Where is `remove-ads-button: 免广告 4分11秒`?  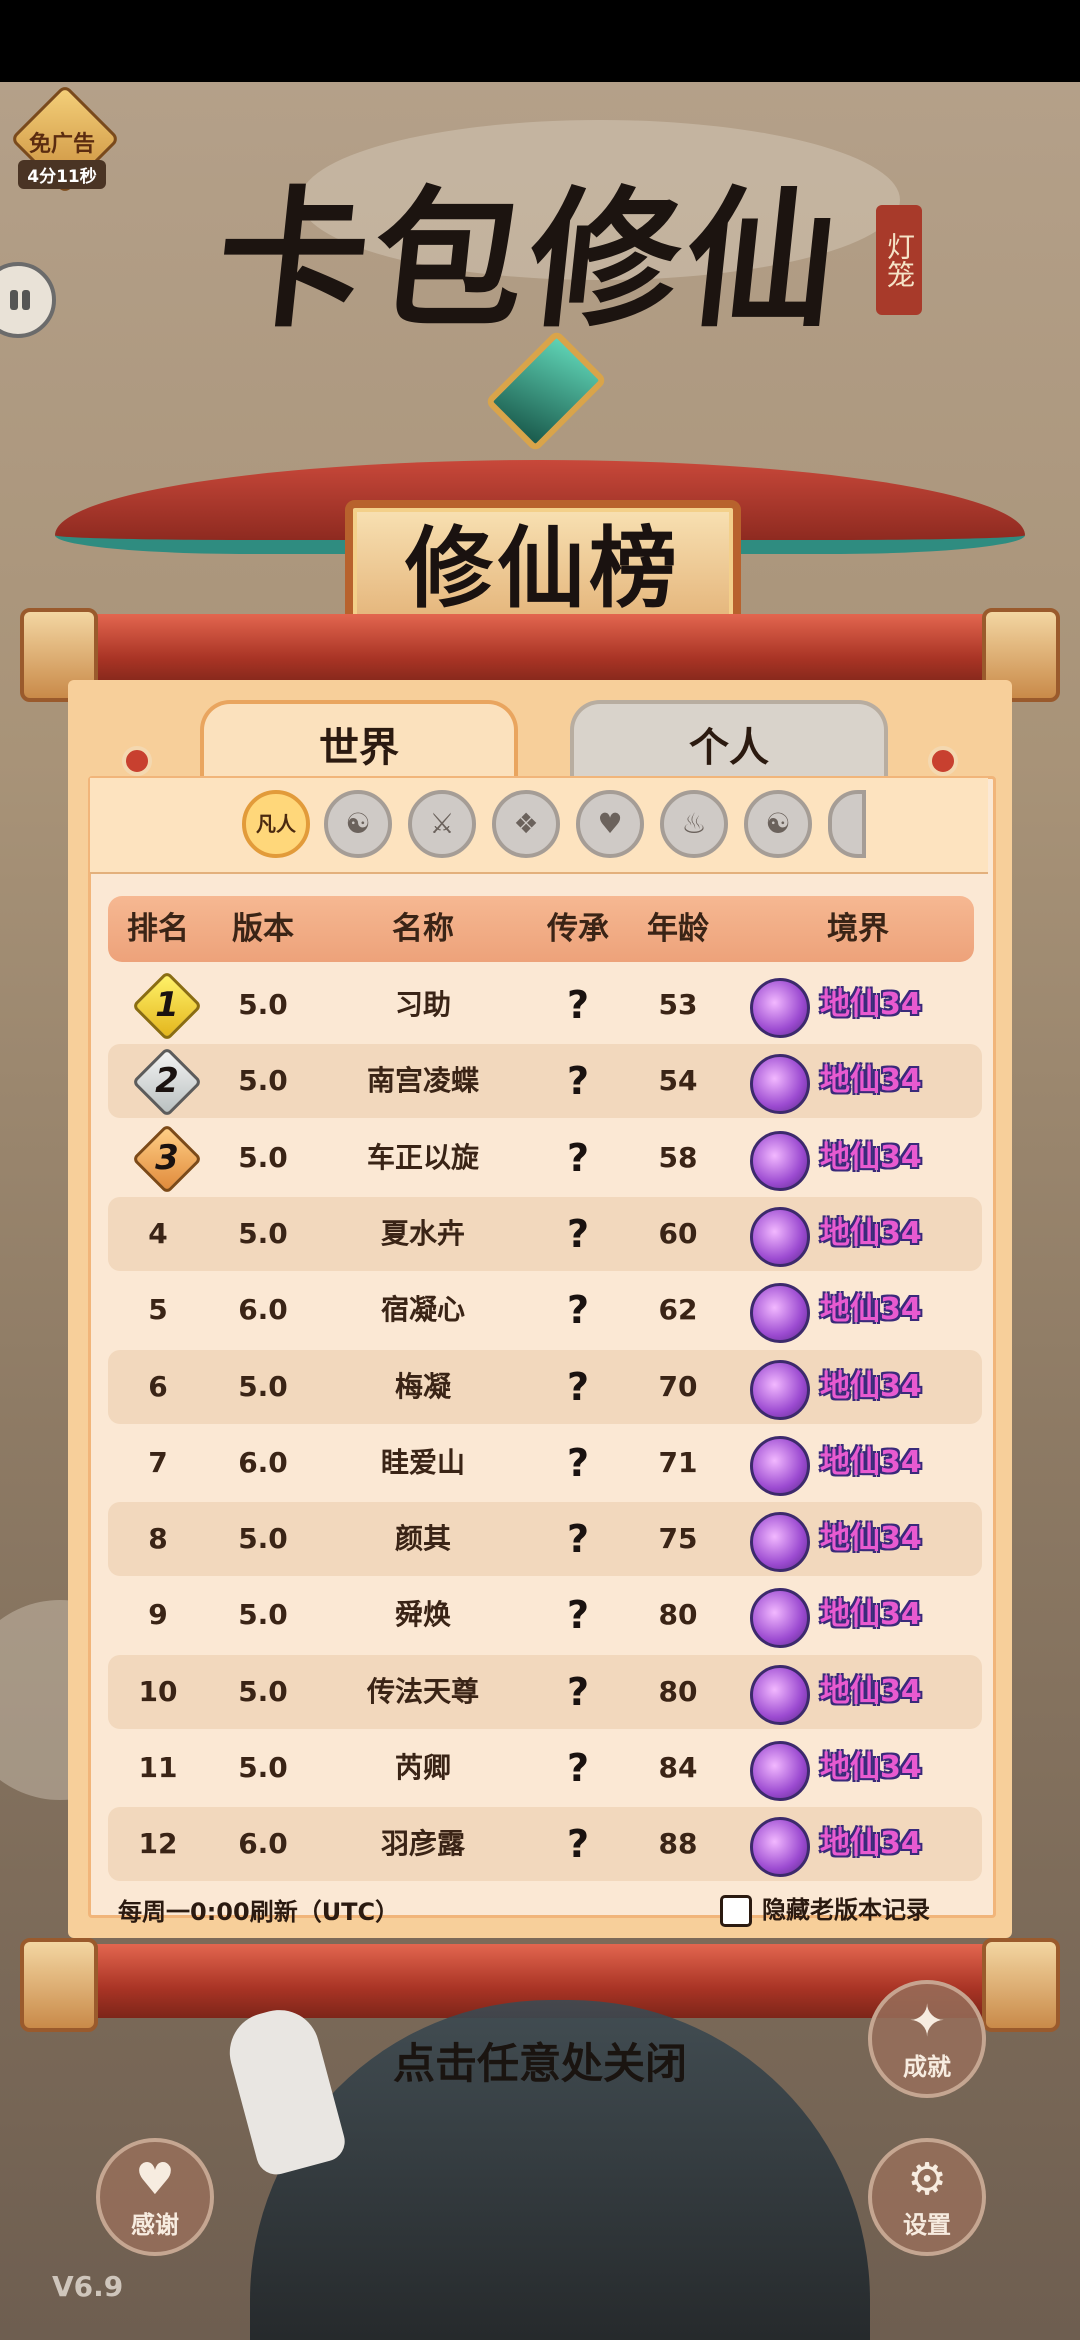
remove-ads-button: 免广告 4分11秒 is located at coordinates (65, 139).